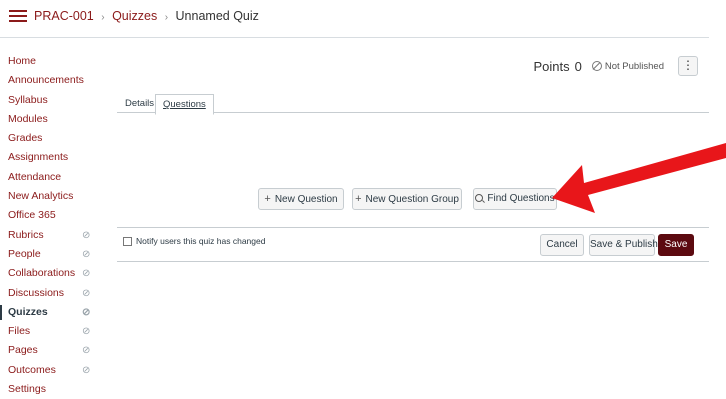 The height and width of the screenshot is (399, 726). I want to click on sidebar-item-label: Assignments, so click(38, 157).